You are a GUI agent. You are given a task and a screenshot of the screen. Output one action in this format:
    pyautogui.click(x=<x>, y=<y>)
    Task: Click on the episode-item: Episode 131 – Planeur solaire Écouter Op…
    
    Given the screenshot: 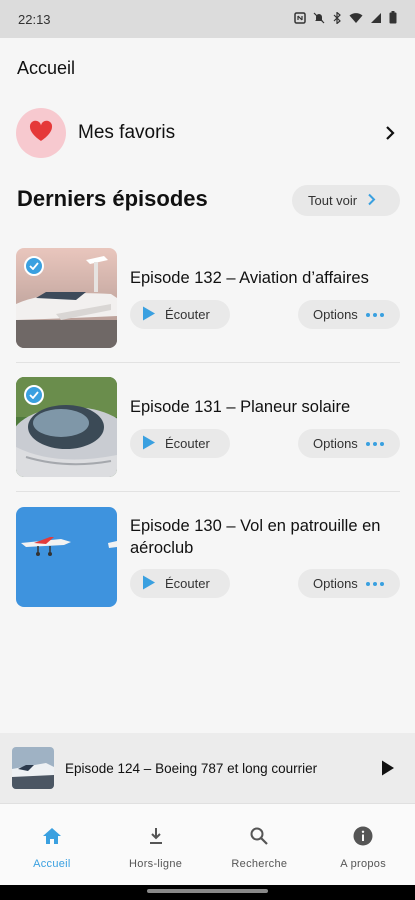 What is the action you would take?
    pyautogui.click(x=208, y=427)
    